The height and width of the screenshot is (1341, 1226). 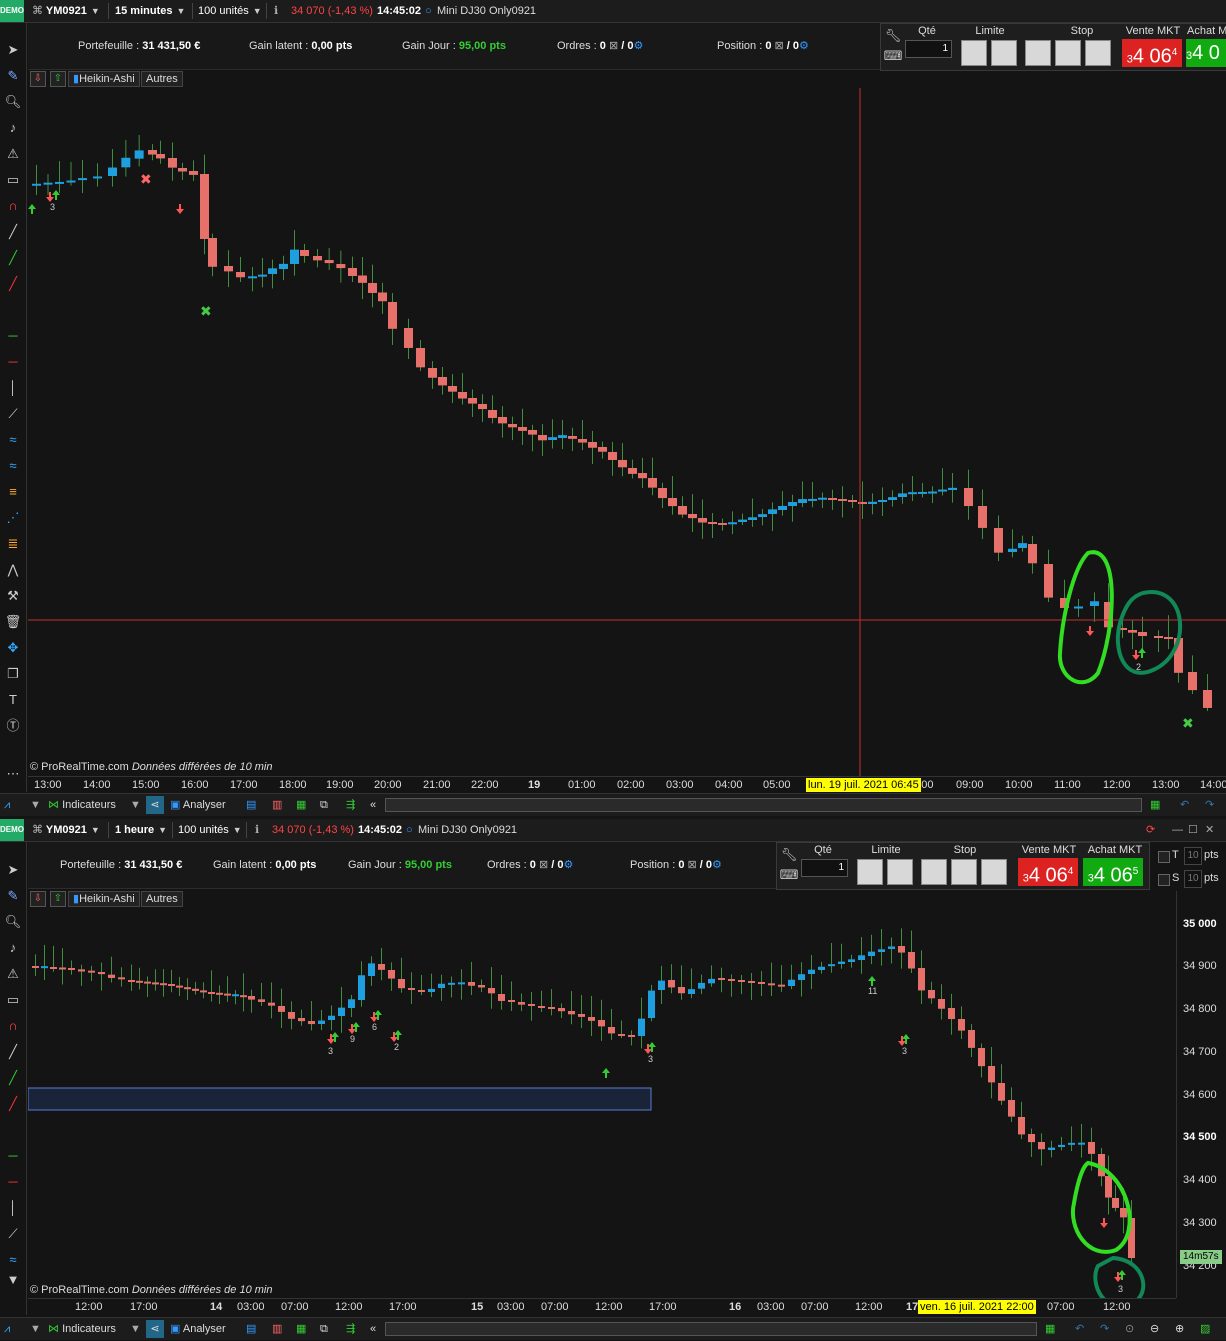 I want to click on qty-input: 1, so click(x=824, y=868).